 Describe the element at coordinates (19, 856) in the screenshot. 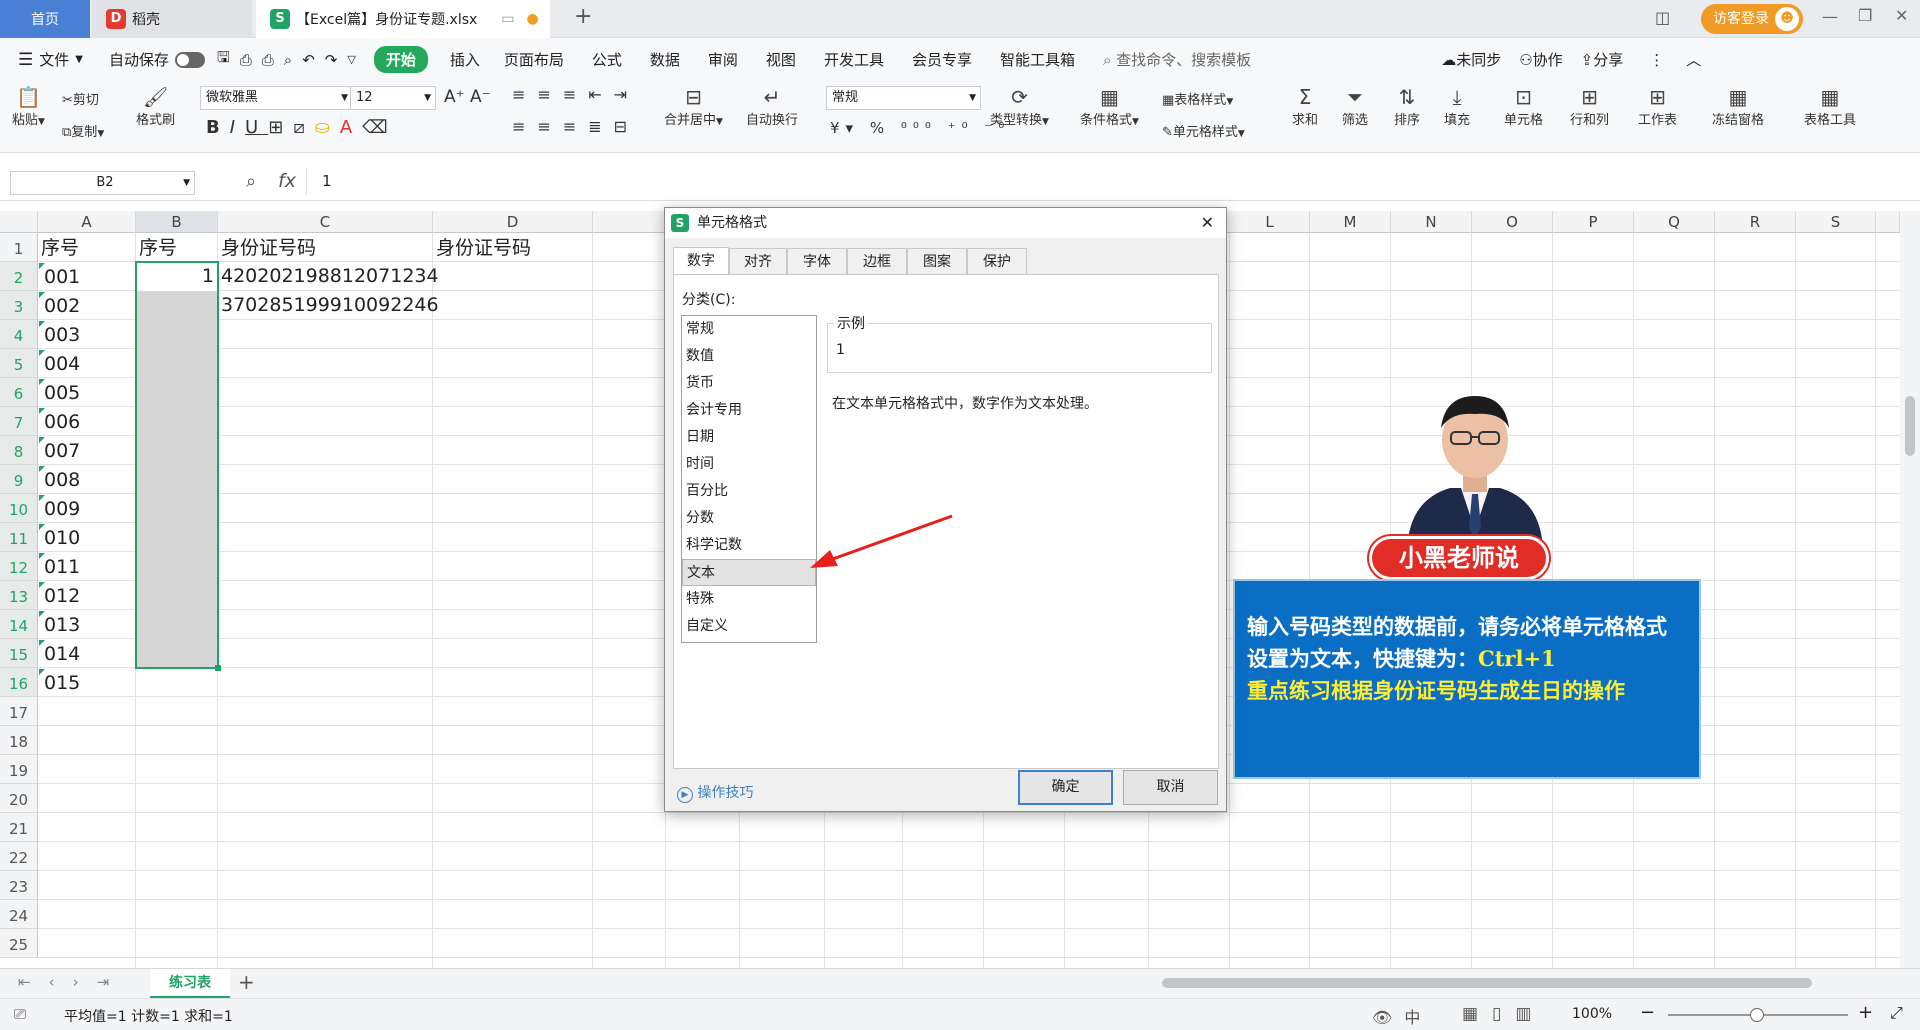

I see `row-header: 22` at that location.